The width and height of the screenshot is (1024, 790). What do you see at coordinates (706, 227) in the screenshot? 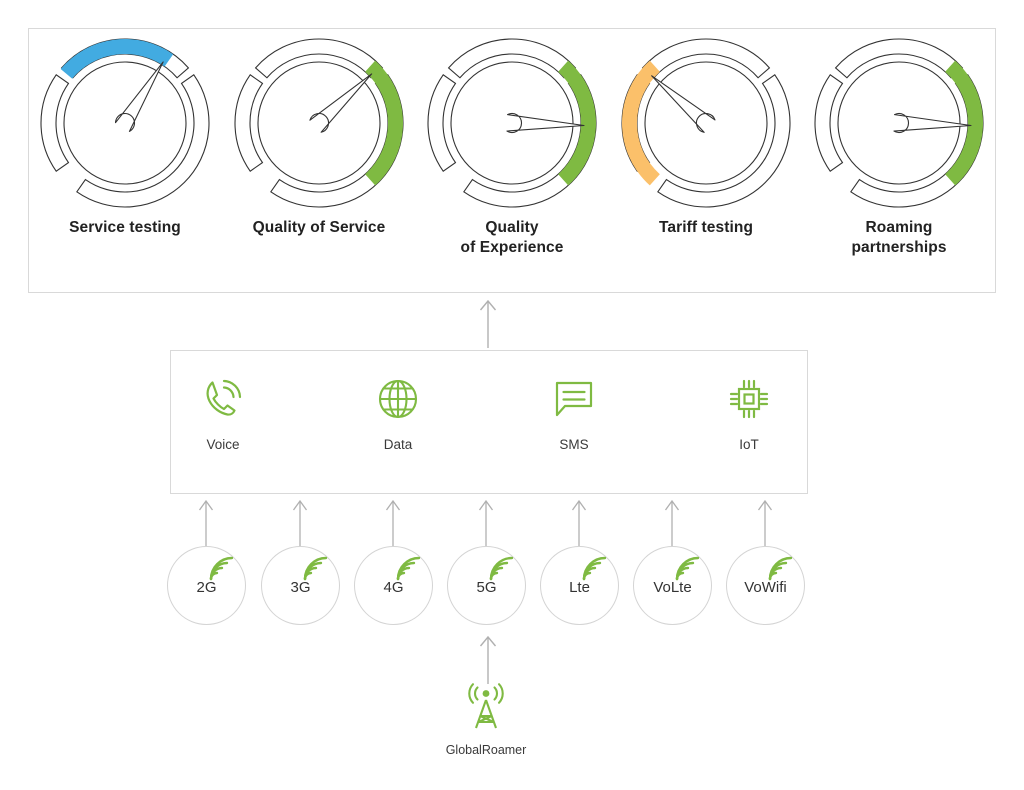
I see `gauge-label-tariff-testing: Tariff testing` at bounding box center [706, 227].